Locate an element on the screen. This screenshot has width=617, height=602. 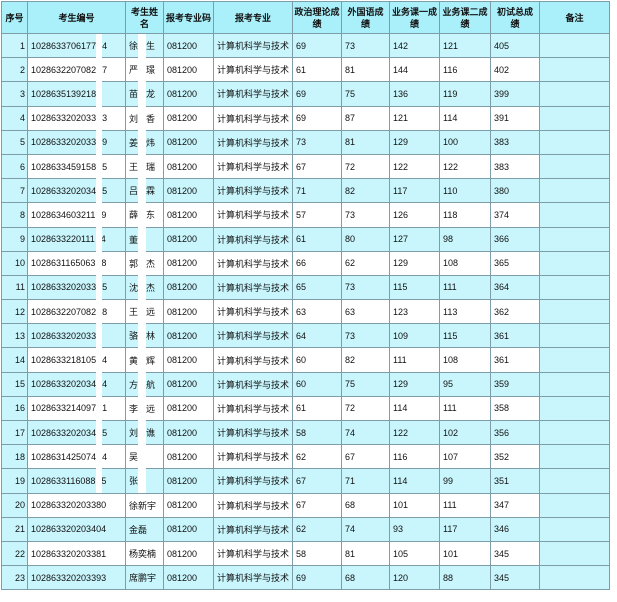
cell-course1-score: 111 is located at coordinates (415, 360).